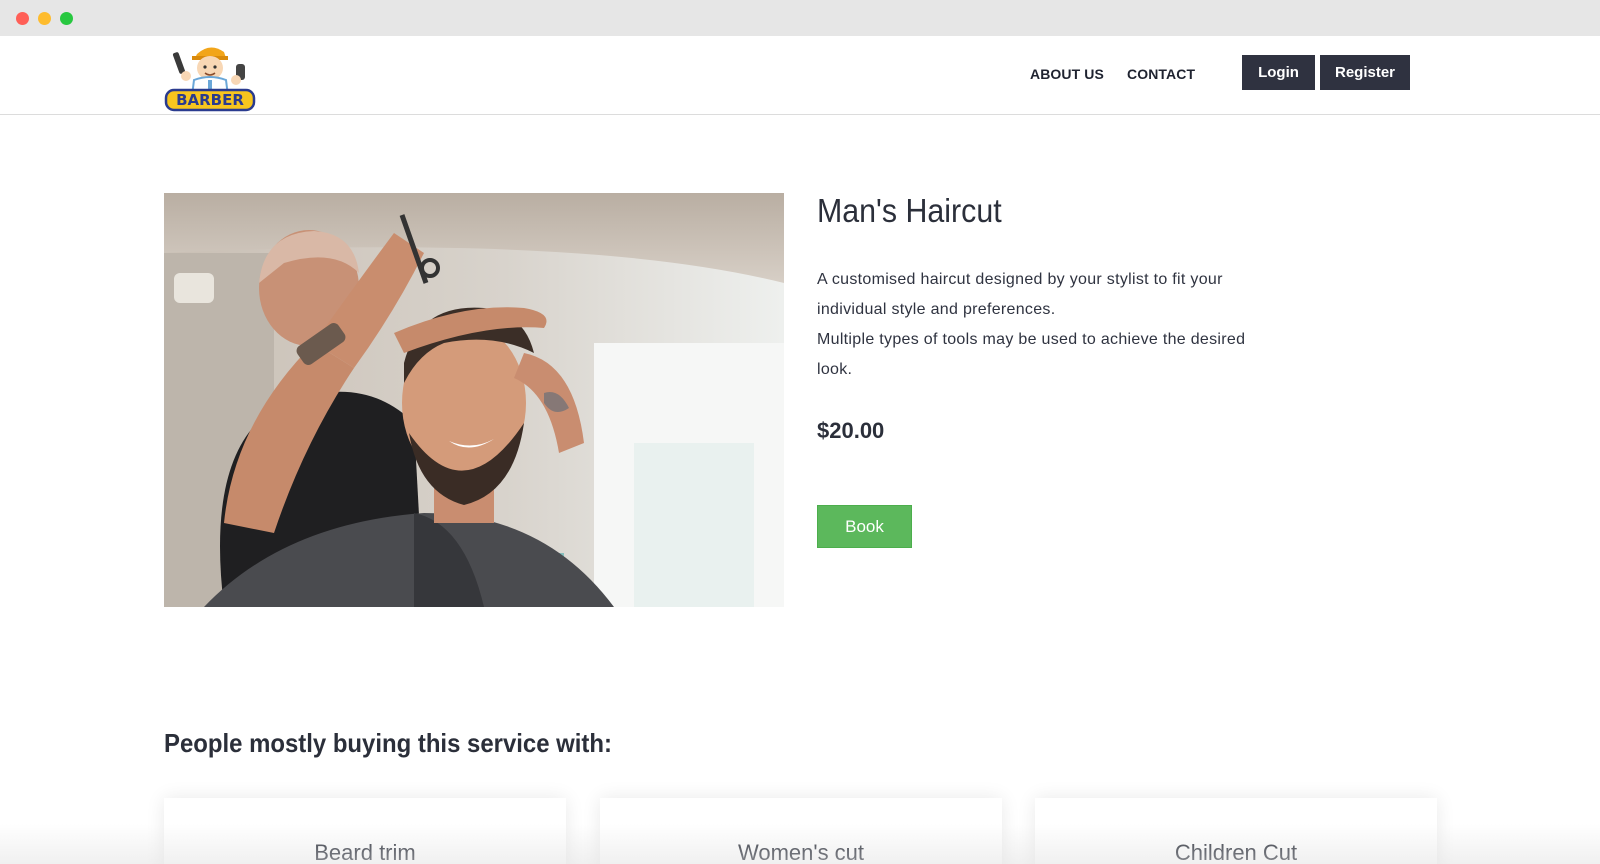 The width and height of the screenshot is (1600, 864). Describe the element at coordinates (365, 831) in the screenshot. I see `related-card-beard-trim: Beard trim` at that location.